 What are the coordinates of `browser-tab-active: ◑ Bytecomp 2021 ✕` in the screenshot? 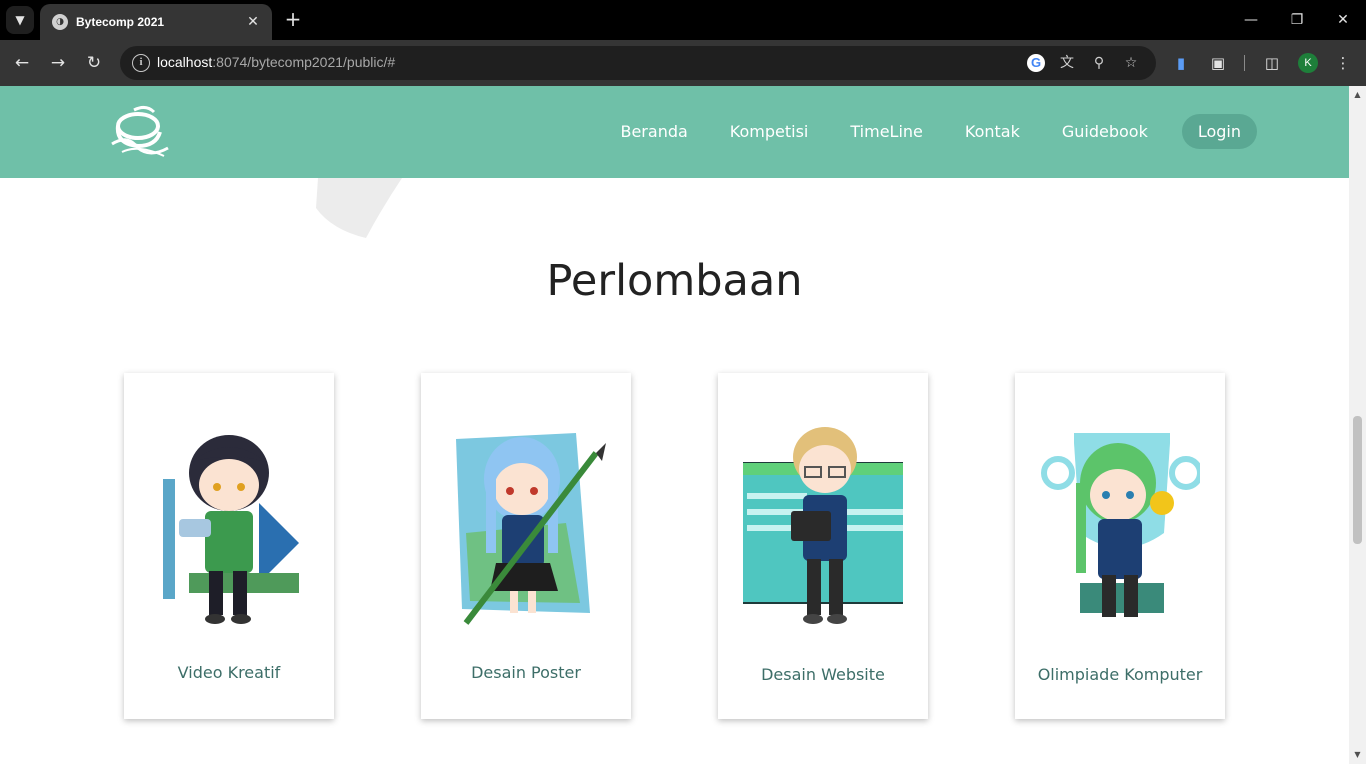 It's located at (156, 22).